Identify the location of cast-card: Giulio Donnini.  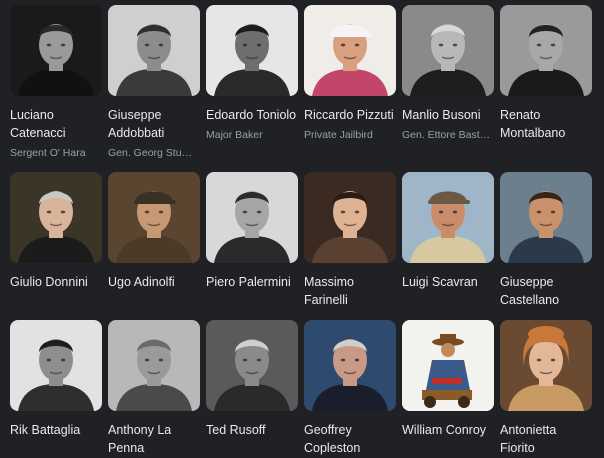
(56, 231).